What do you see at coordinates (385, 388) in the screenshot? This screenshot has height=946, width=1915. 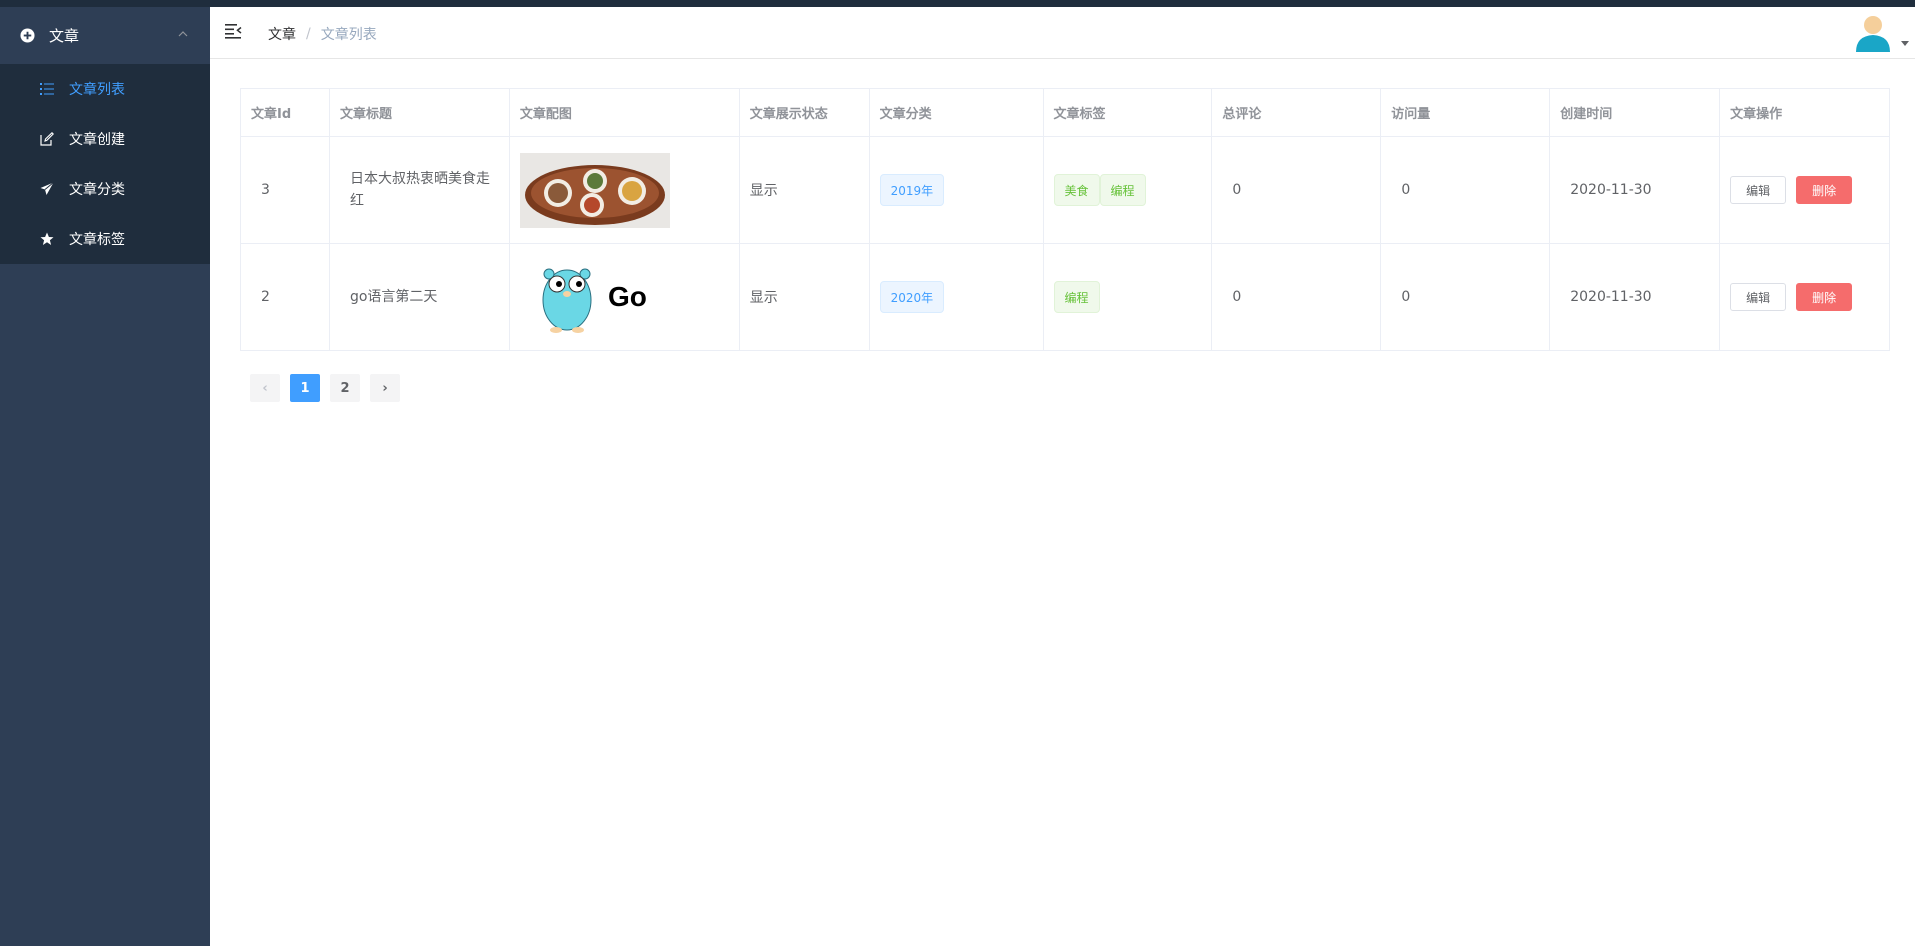 I see `next-page-button: ›` at bounding box center [385, 388].